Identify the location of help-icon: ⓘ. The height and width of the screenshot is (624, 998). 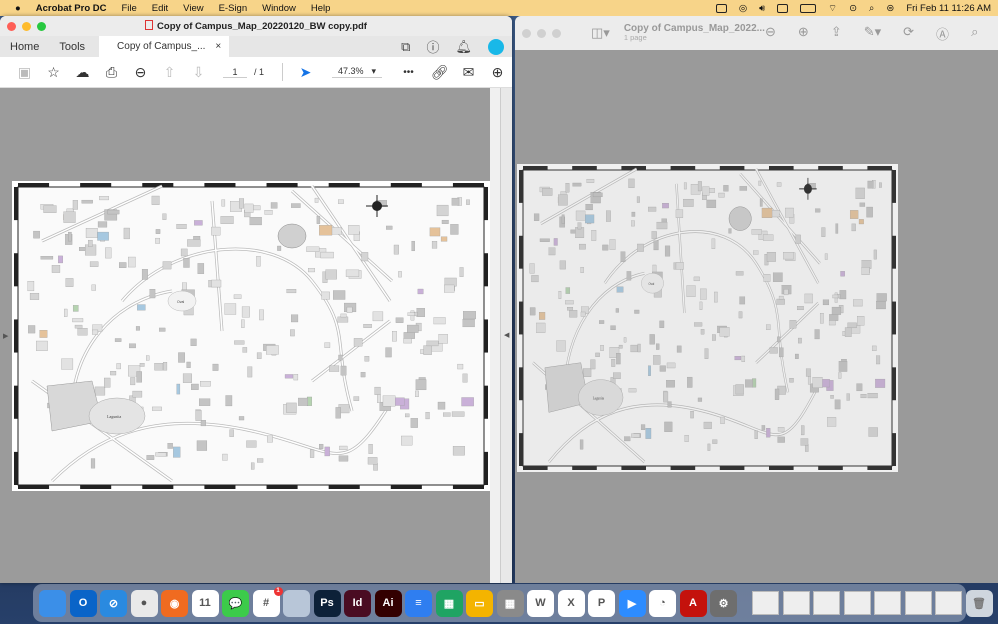
(432, 46).